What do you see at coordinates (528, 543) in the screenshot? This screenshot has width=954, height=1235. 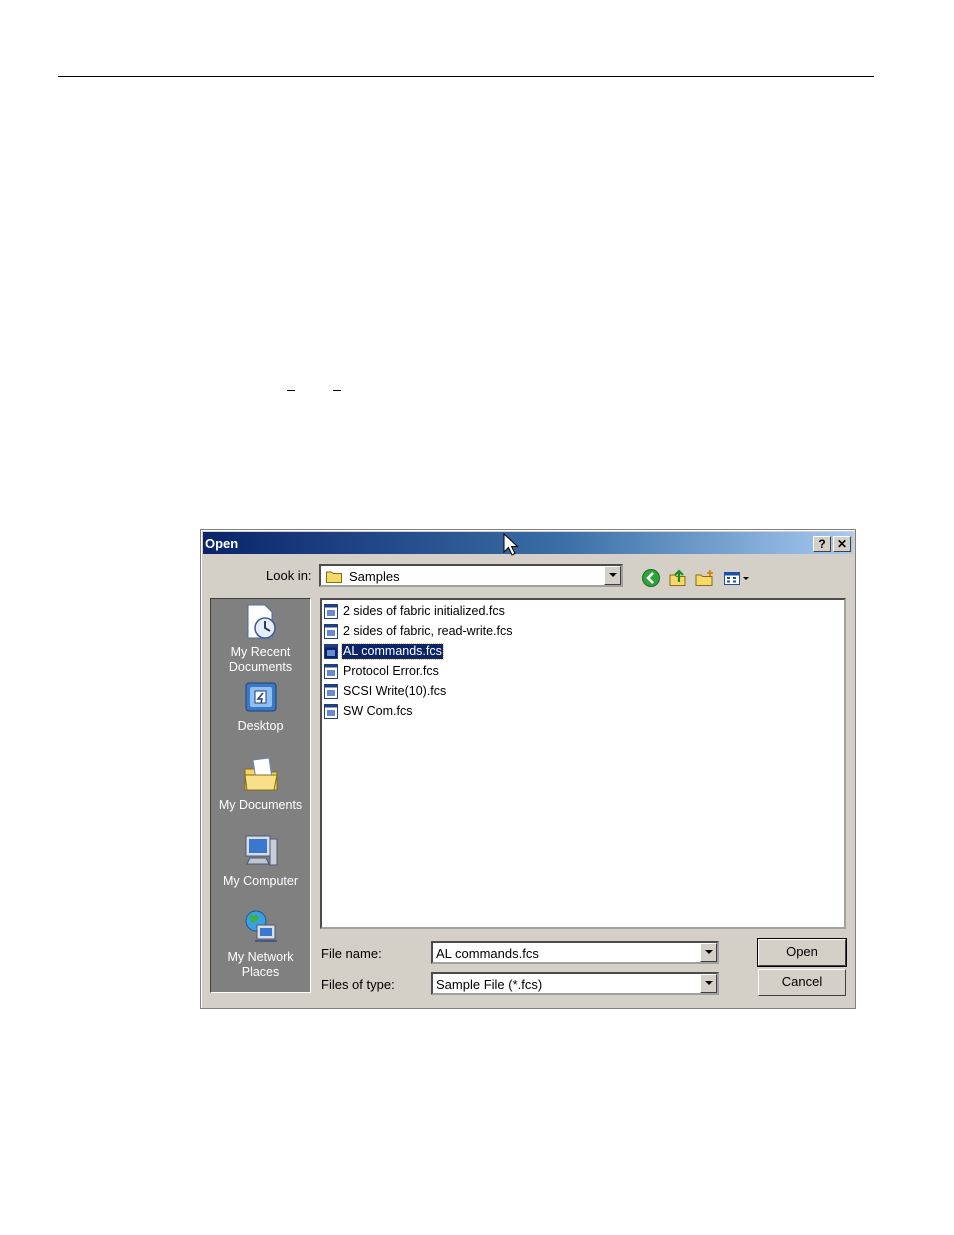 I see `title-bar: Open ? ✕` at bounding box center [528, 543].